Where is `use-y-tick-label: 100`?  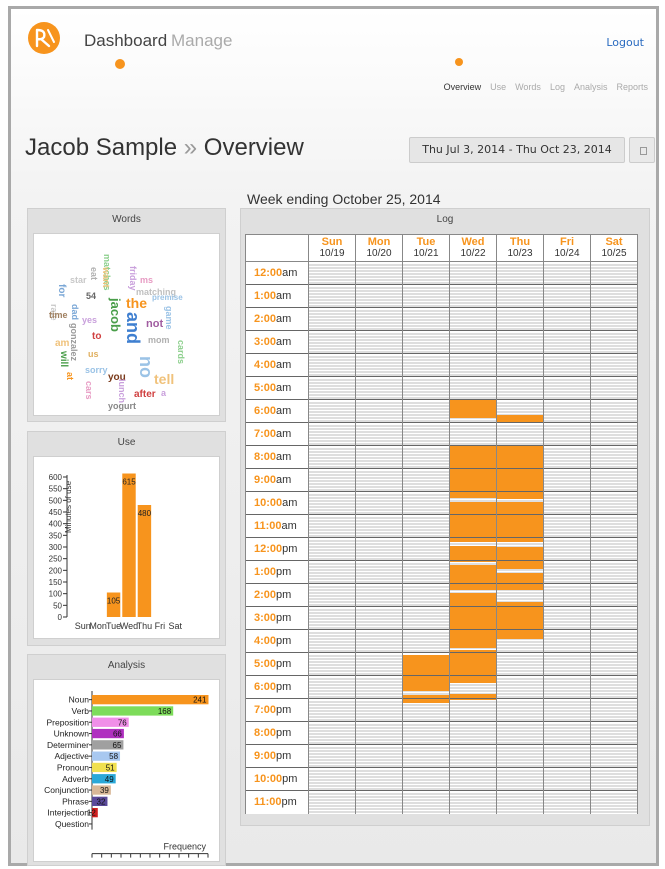
use-y-tick-label: 100 is located at coordinates (56, 594).